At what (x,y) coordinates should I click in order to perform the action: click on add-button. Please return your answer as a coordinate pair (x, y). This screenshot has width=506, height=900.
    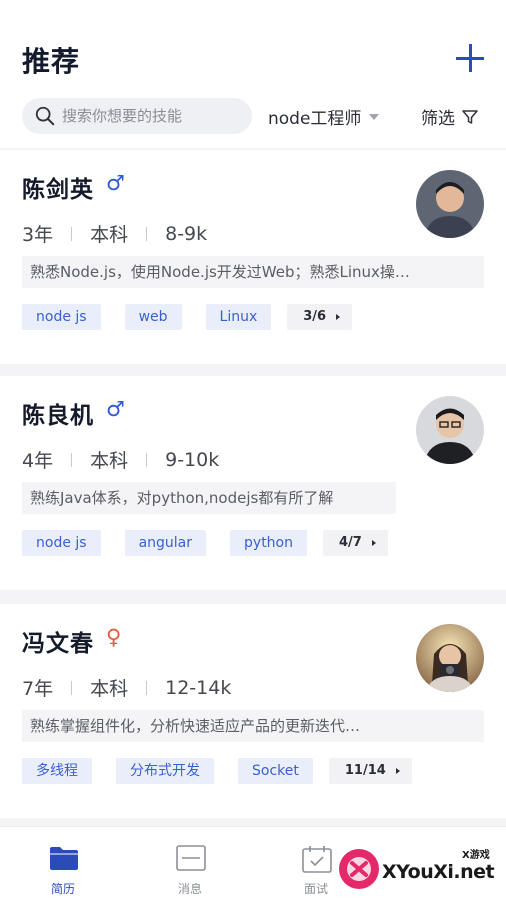
    Looking at the image, I should click on (471, 59).